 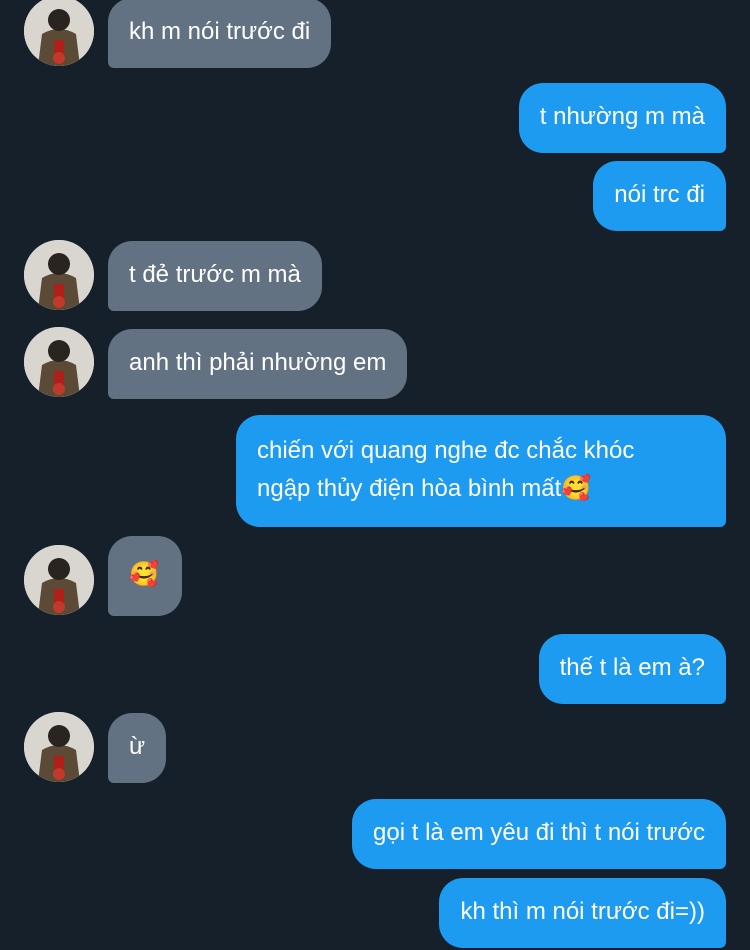 I want to click on message-bubble-sent: gọi t là em yêu đi thì t nói trước, so click(x=539, y=834).